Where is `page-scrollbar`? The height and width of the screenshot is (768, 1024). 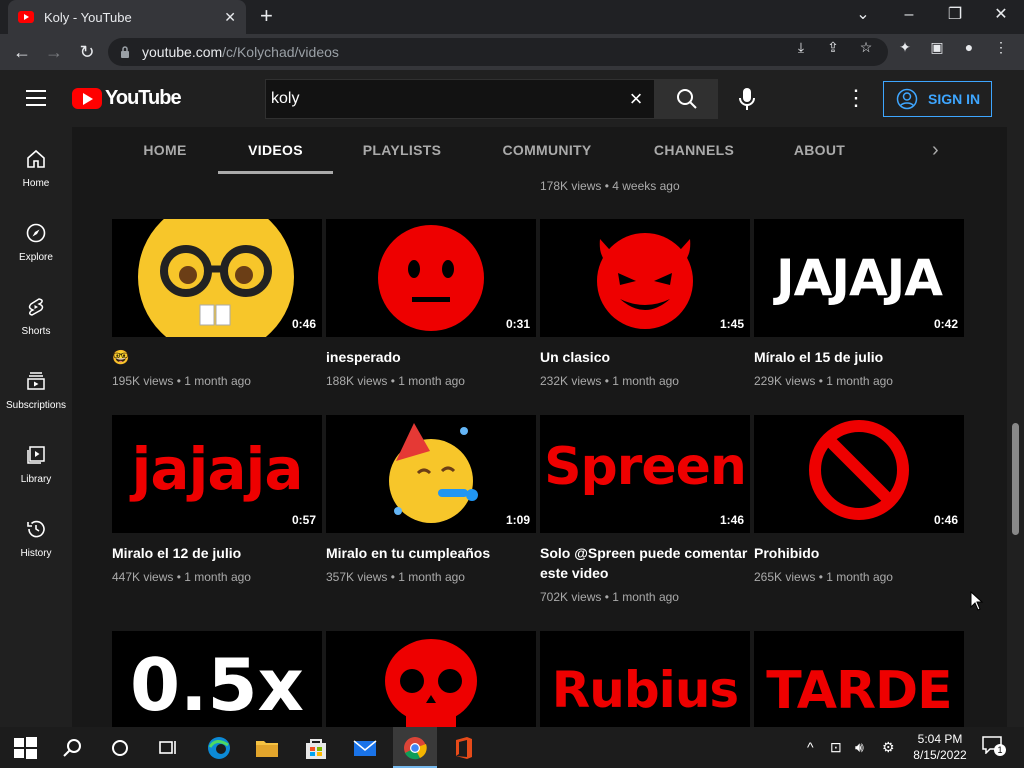 page-scrollbar is located at coordinates (1015, 427).